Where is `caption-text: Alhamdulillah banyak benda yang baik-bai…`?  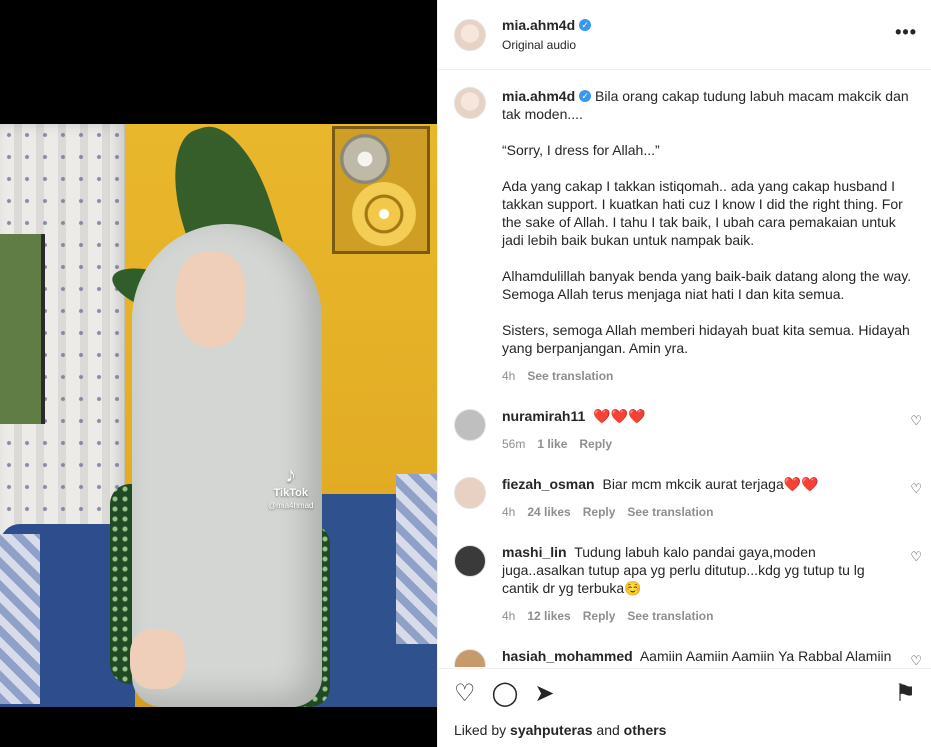
caption-text: Alhamdulillah banyak benda yang baik-bai… is located at coordinates (707, 285).